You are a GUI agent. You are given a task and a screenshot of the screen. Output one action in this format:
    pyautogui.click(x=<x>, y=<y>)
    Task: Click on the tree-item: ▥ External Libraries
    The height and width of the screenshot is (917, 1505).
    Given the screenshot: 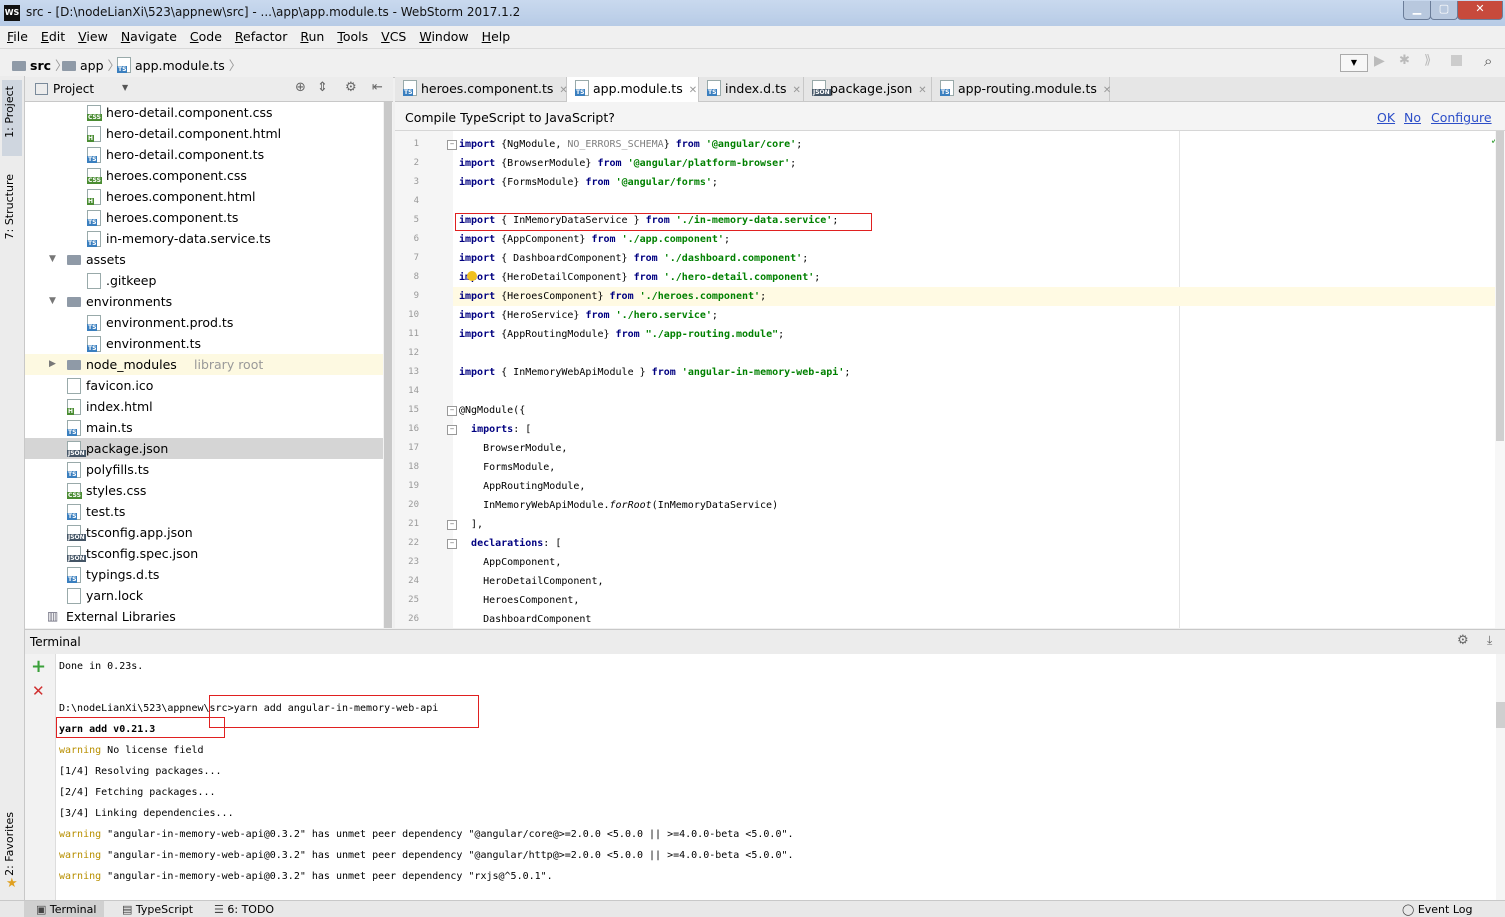 What is the action you would take?
    pyautogui.click(x=204, y=616)
    